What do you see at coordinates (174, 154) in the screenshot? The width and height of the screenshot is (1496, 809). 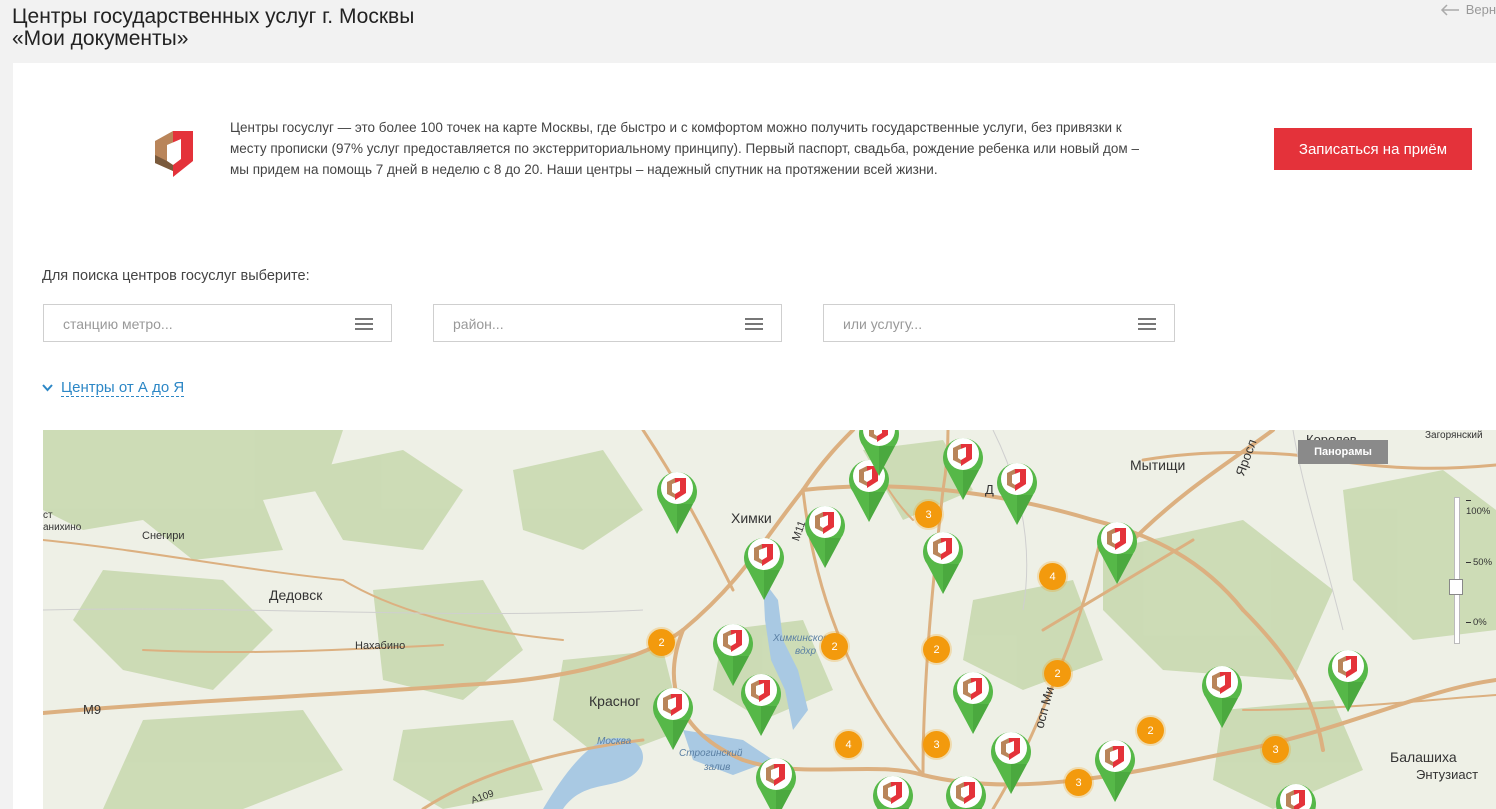 I see `mfc-logo-icon` at bounding box center [174, 154].